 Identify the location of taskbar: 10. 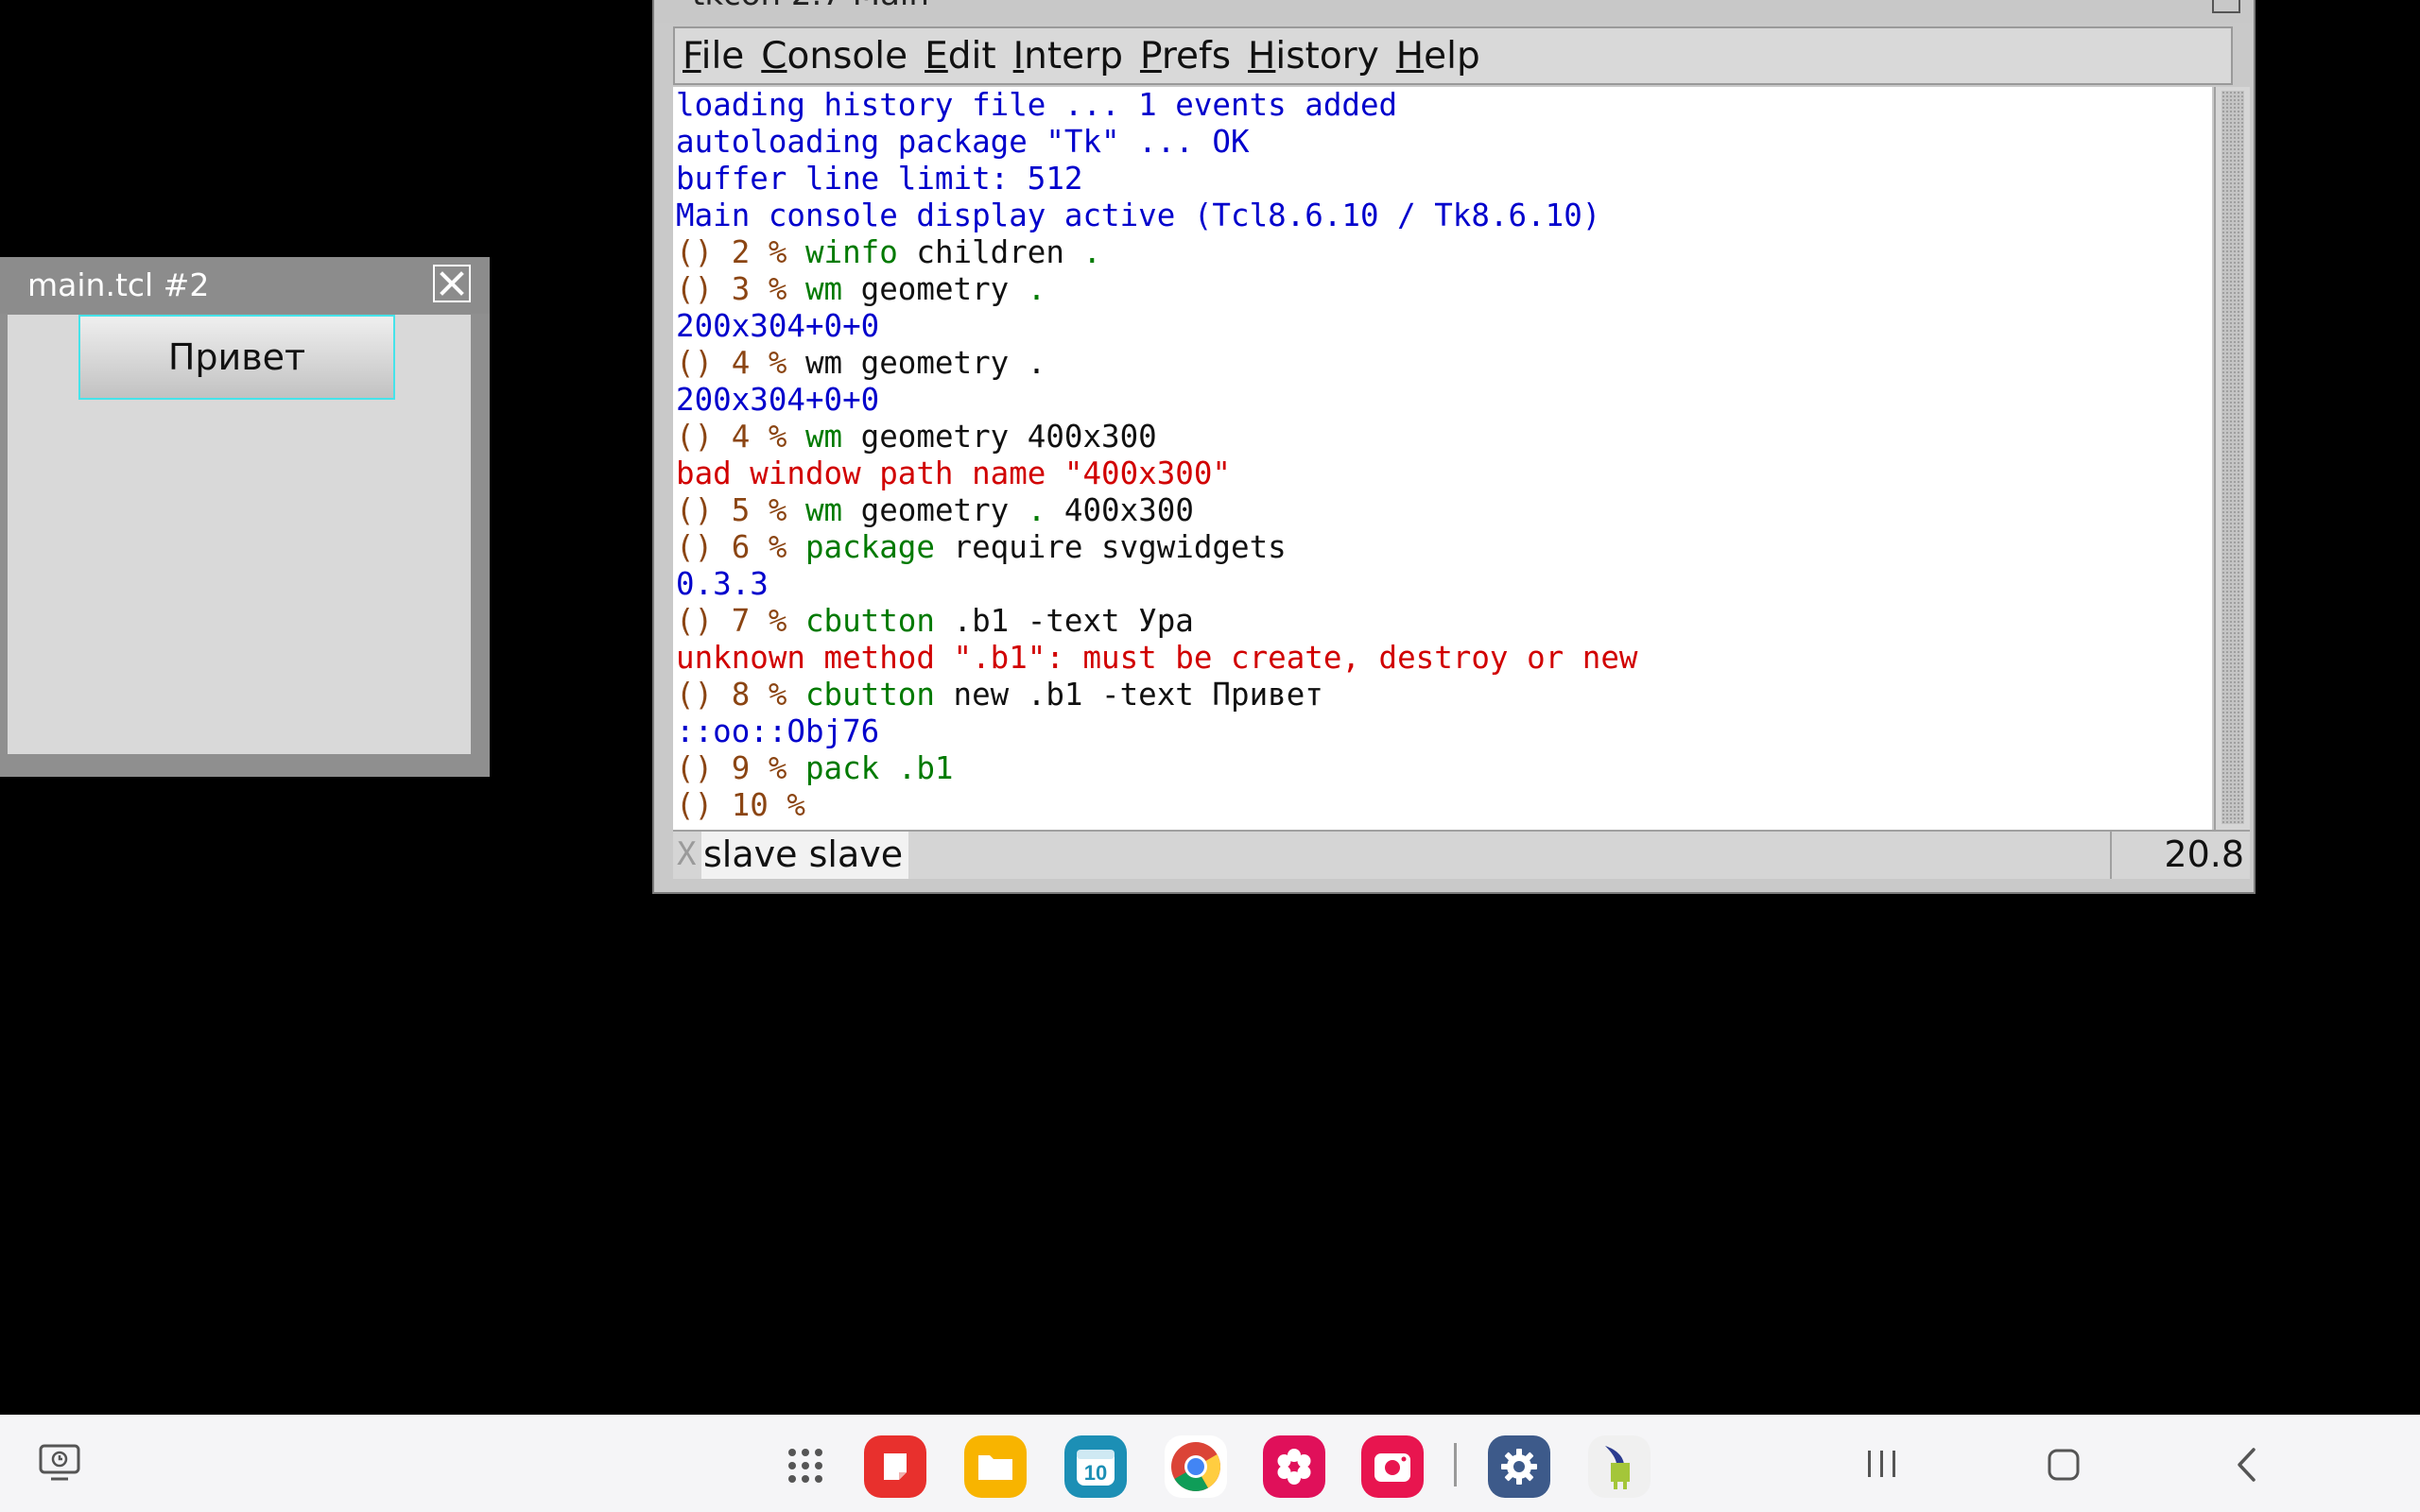
(1210, 1463).